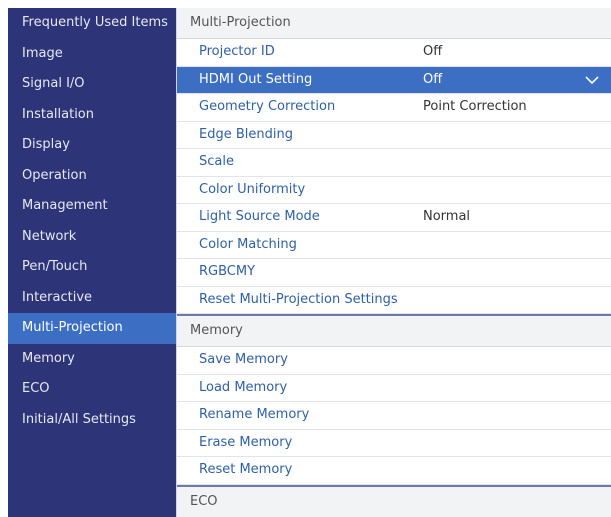 The image size is (611, 517). Describe the element at coordinates (92, 328) in the screenshot. I see `sidebar-item-multi-projection: Multi-Projection` at that location.